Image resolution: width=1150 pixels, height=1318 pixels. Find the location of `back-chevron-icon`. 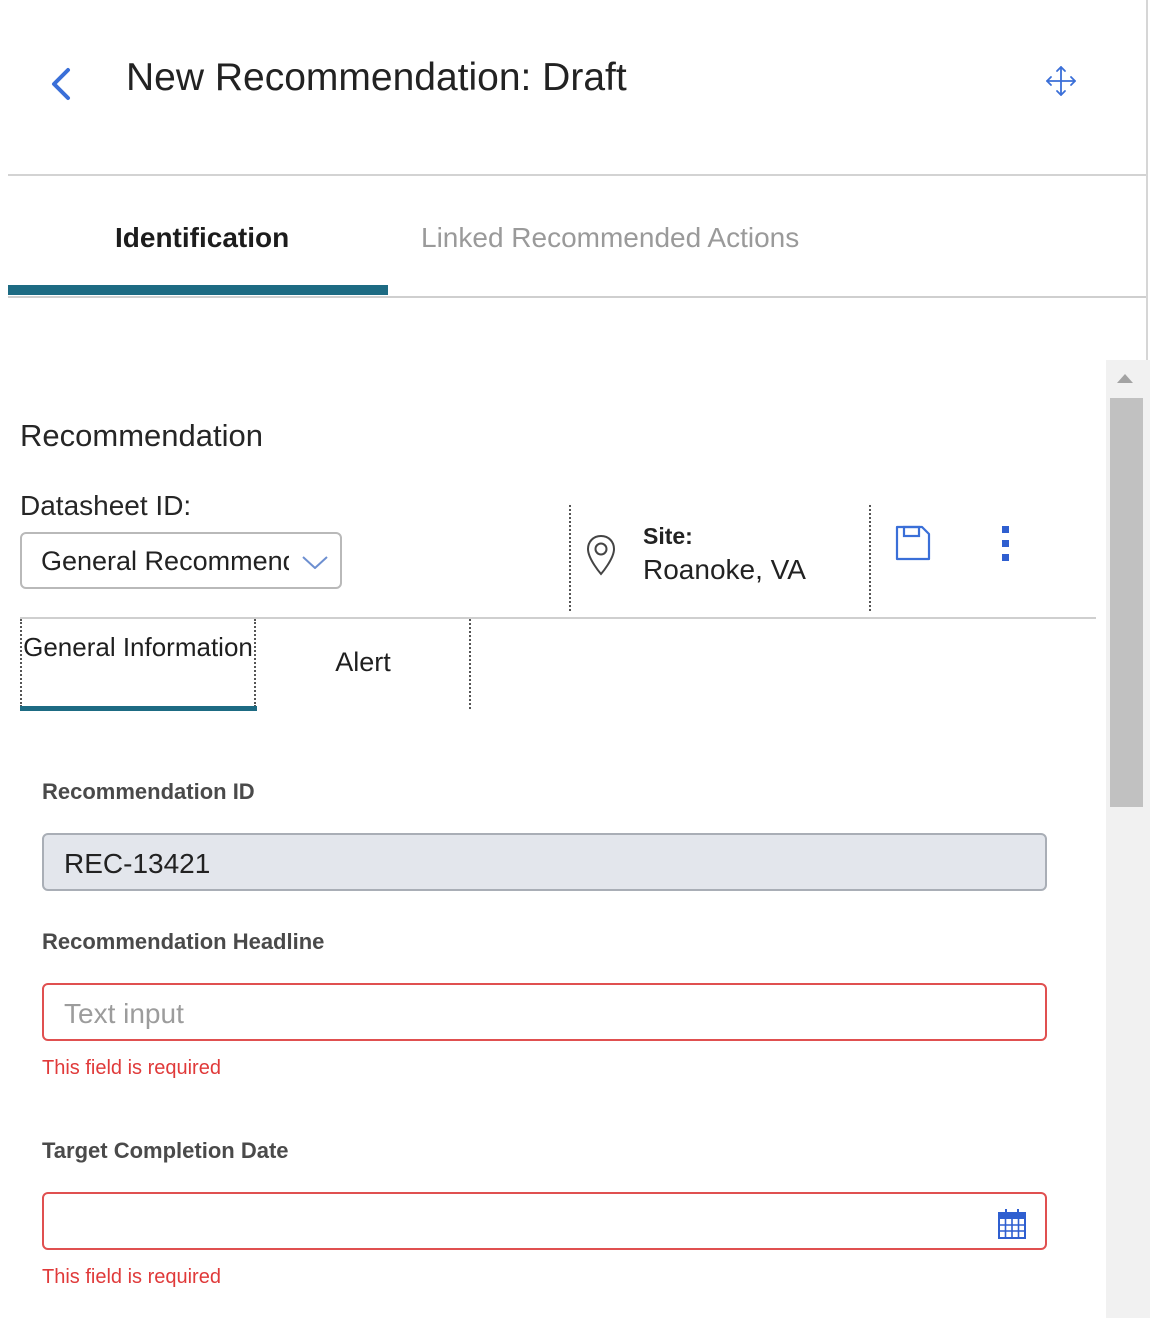

back-chevron-icon is located at coordinates (61, 84).